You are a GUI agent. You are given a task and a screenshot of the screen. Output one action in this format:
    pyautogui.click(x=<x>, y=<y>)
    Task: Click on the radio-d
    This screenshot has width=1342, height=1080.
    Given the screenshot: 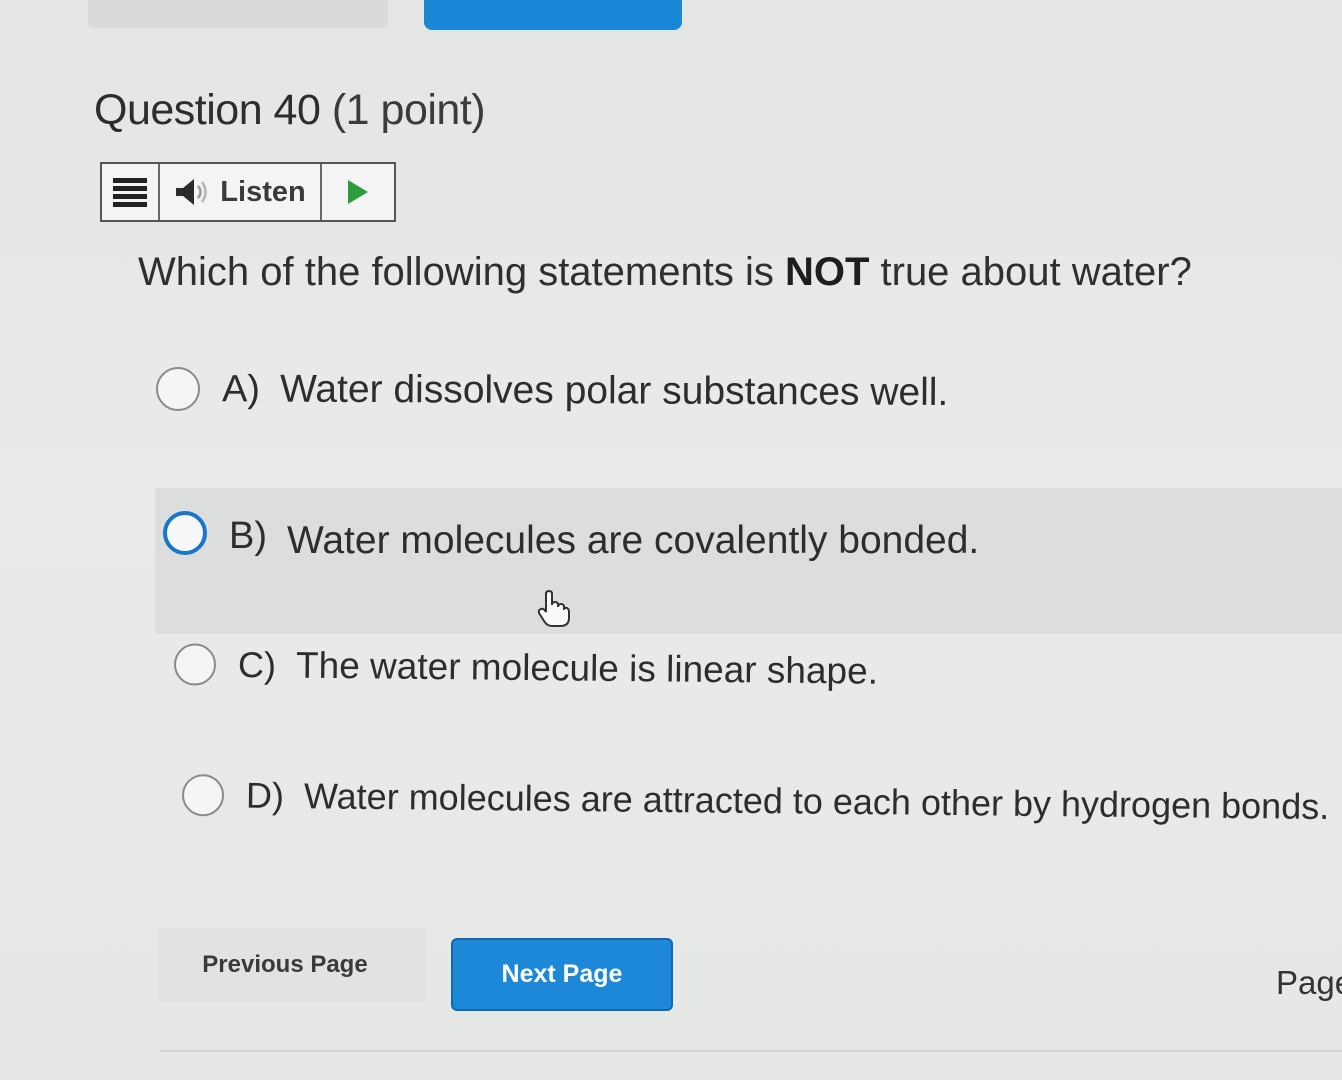 What is the action you would take?
    pyautogui.click(x=203, y=795)
    